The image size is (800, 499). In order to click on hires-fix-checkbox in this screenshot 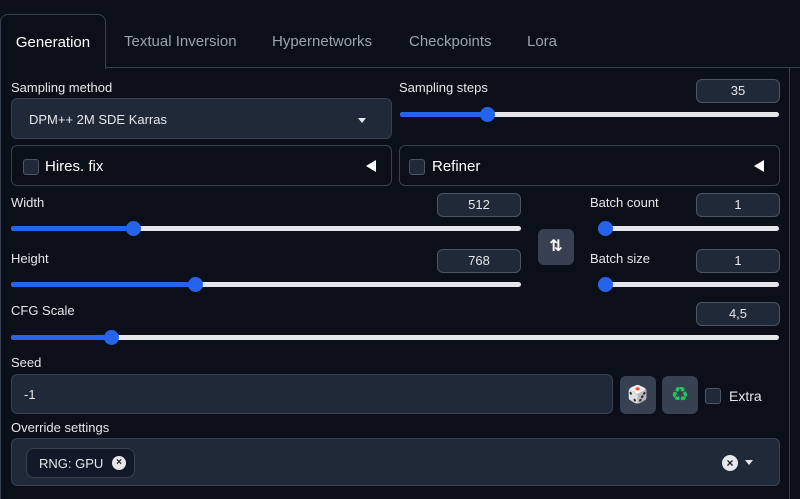, I will do `click(31, 167)`.